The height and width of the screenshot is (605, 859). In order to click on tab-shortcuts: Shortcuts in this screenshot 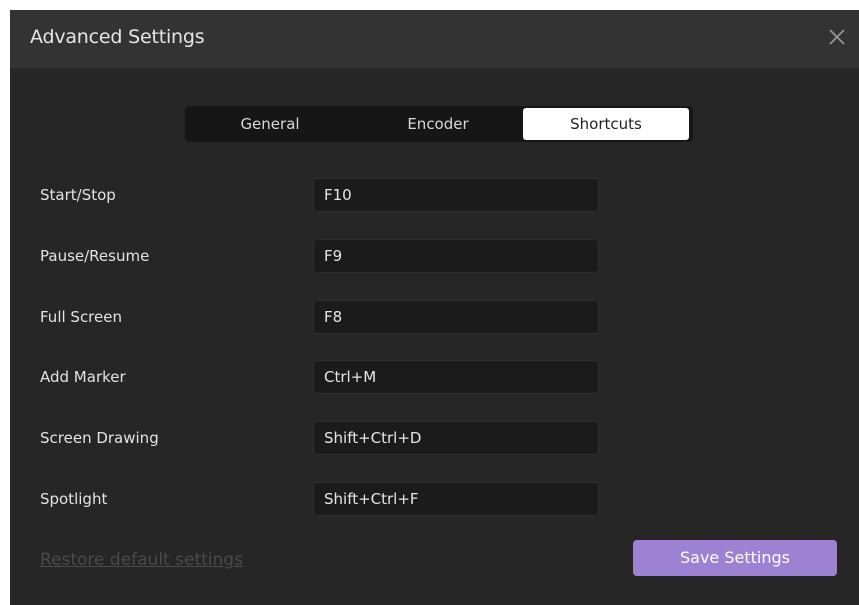, I will do `click(606, 124)`.